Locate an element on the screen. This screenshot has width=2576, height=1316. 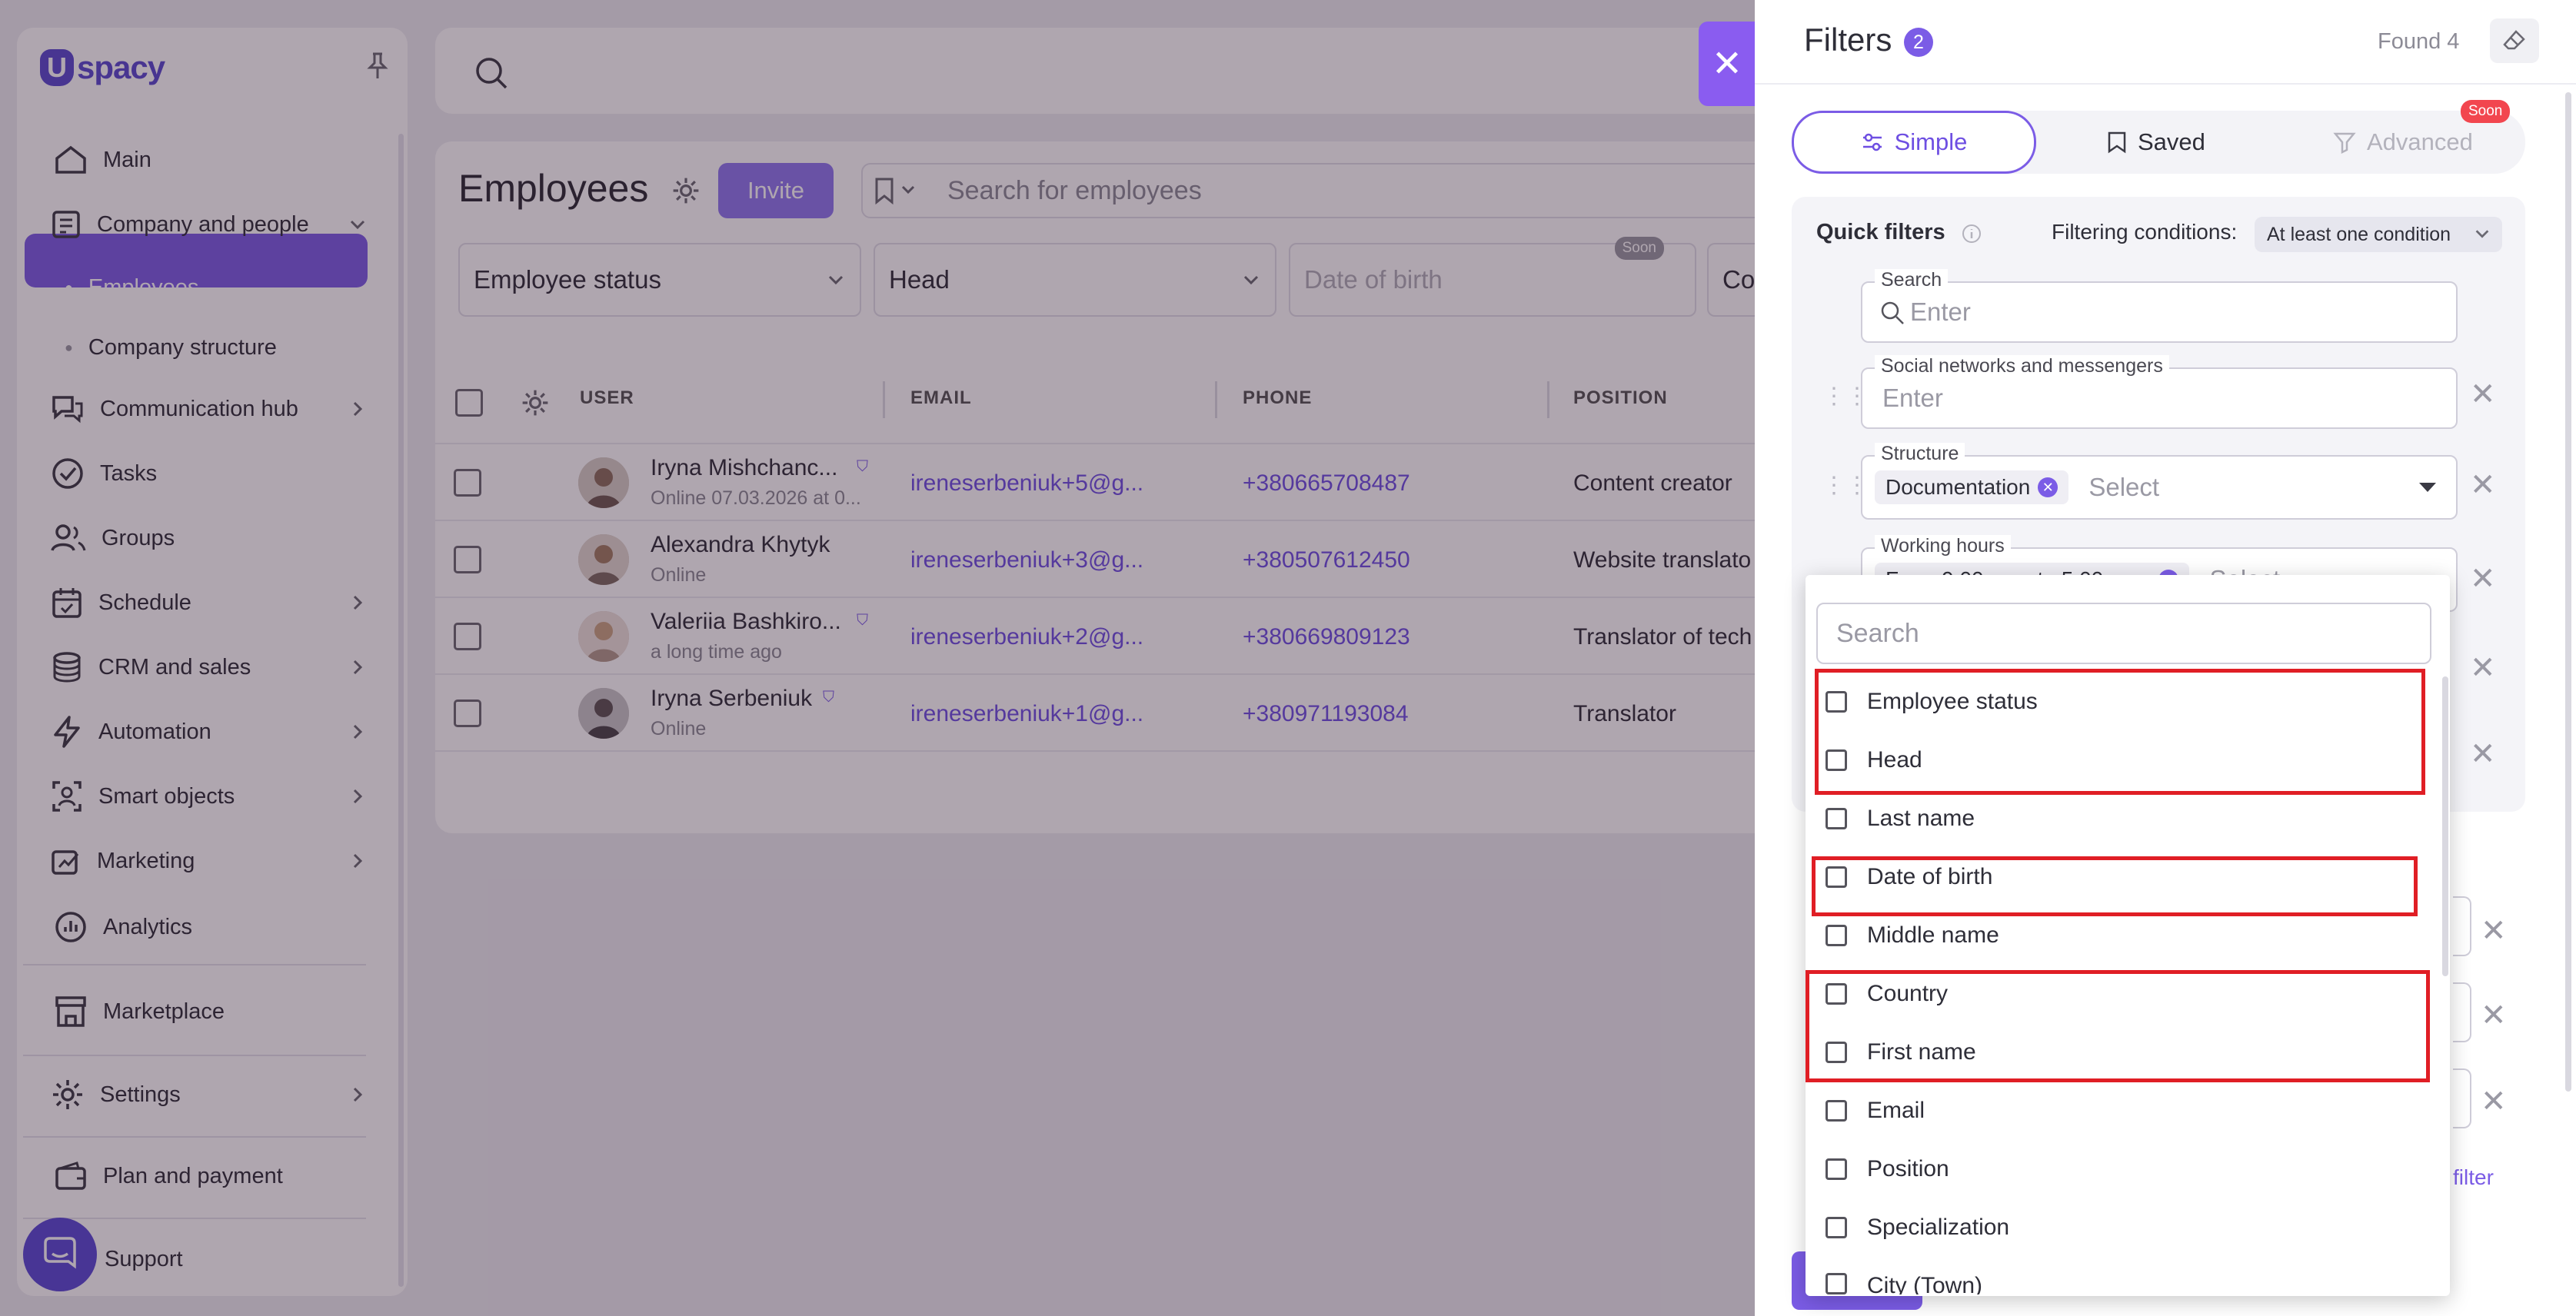
soon-badge: Soon is located at coordinates (2486, 112).